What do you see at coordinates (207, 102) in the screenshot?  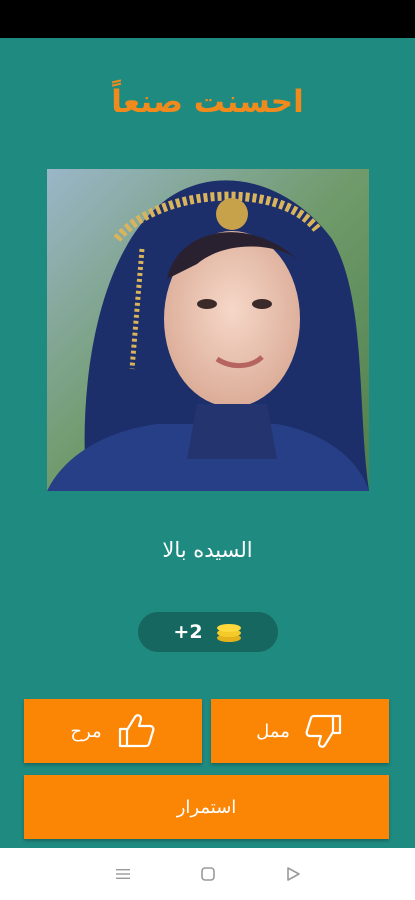 I see `page-title: احسنت صنعاً` at bounding box center [207, 102].